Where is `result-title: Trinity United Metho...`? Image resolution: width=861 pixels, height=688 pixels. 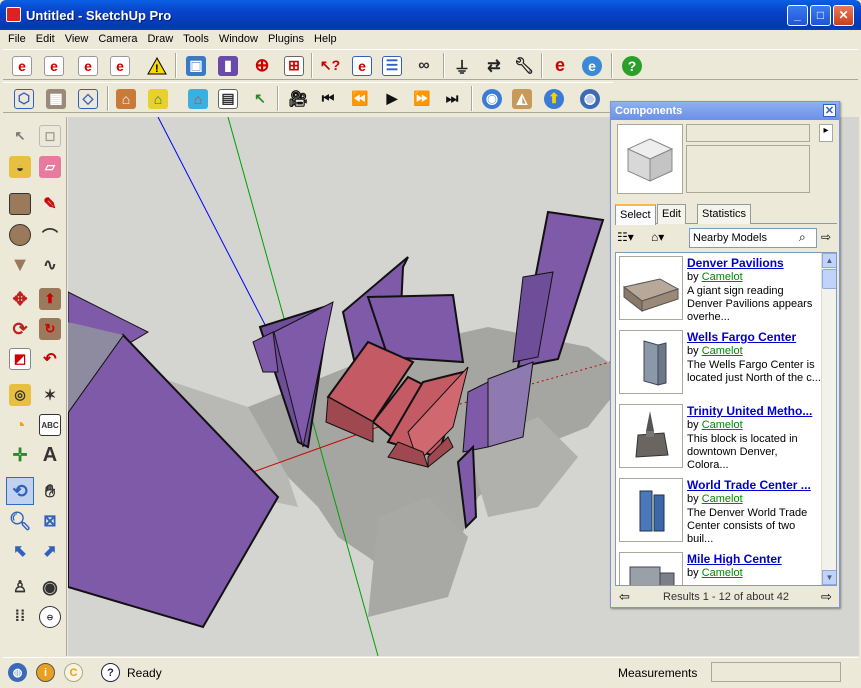 result-title: Trinity United Metho... is located at coordinates (749, 411).